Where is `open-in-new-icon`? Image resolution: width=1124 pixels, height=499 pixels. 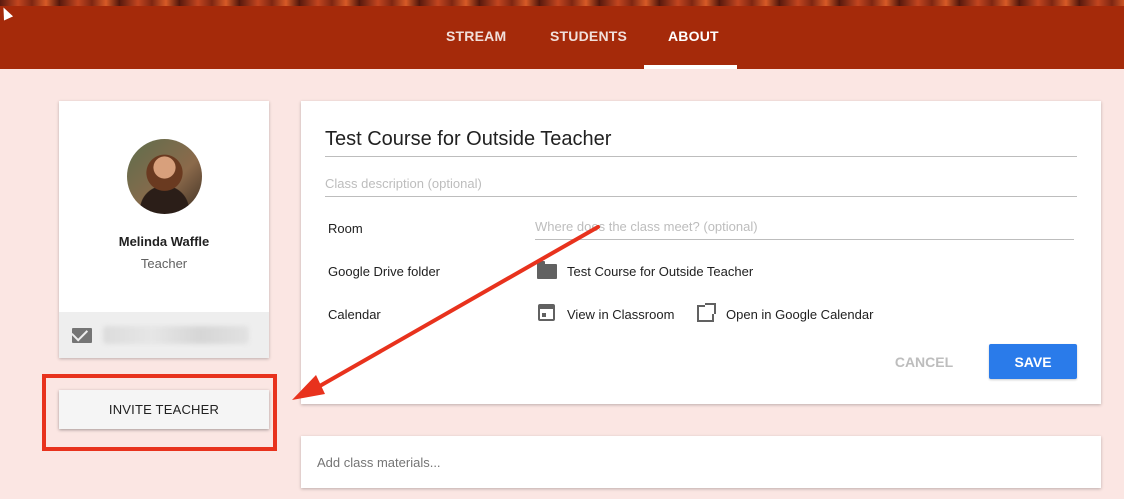 open-in-new-icon is located at coordinates (706, 312).